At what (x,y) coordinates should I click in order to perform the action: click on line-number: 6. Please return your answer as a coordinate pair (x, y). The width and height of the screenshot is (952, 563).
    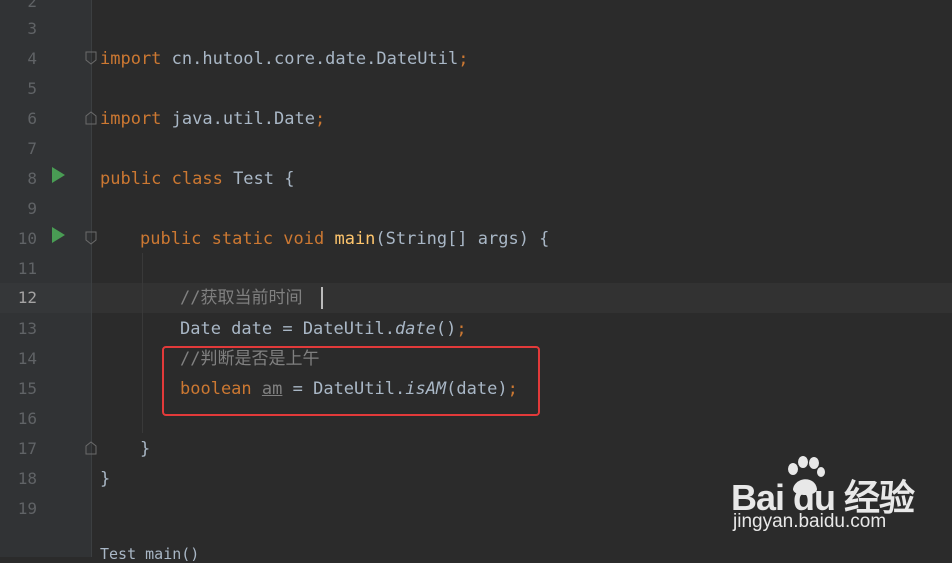
    Looking at the image, I should click on (32, 118).